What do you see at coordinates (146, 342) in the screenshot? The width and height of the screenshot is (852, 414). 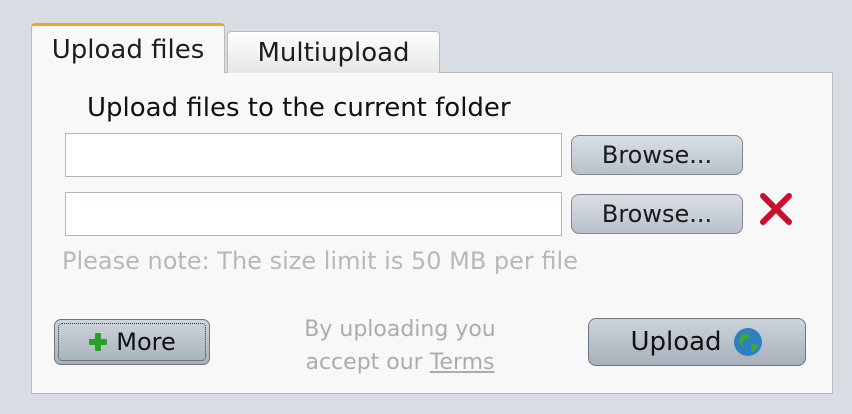 I see `more-button-label: More` at bounding box center [146, 342].